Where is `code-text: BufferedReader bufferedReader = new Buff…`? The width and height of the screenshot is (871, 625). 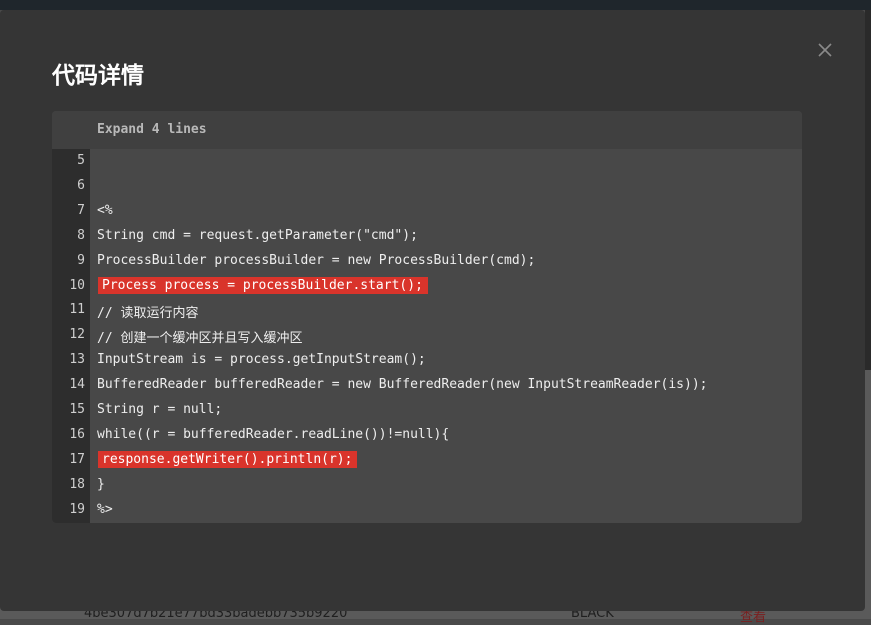
code-text: BufferedReader bufferedReader = new Buff… is located at coordinates (402, 385).